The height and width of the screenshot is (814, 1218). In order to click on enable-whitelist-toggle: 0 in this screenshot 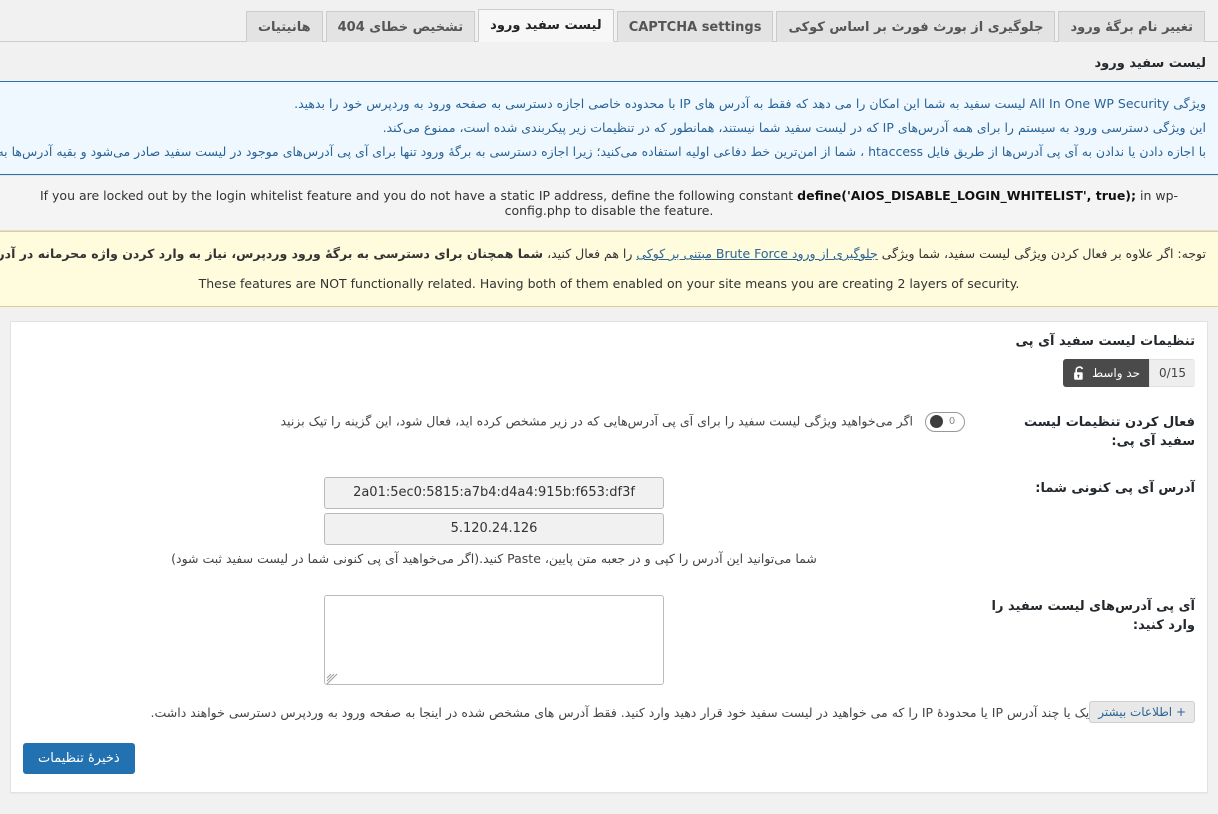, I will do `click(945, 421)`.